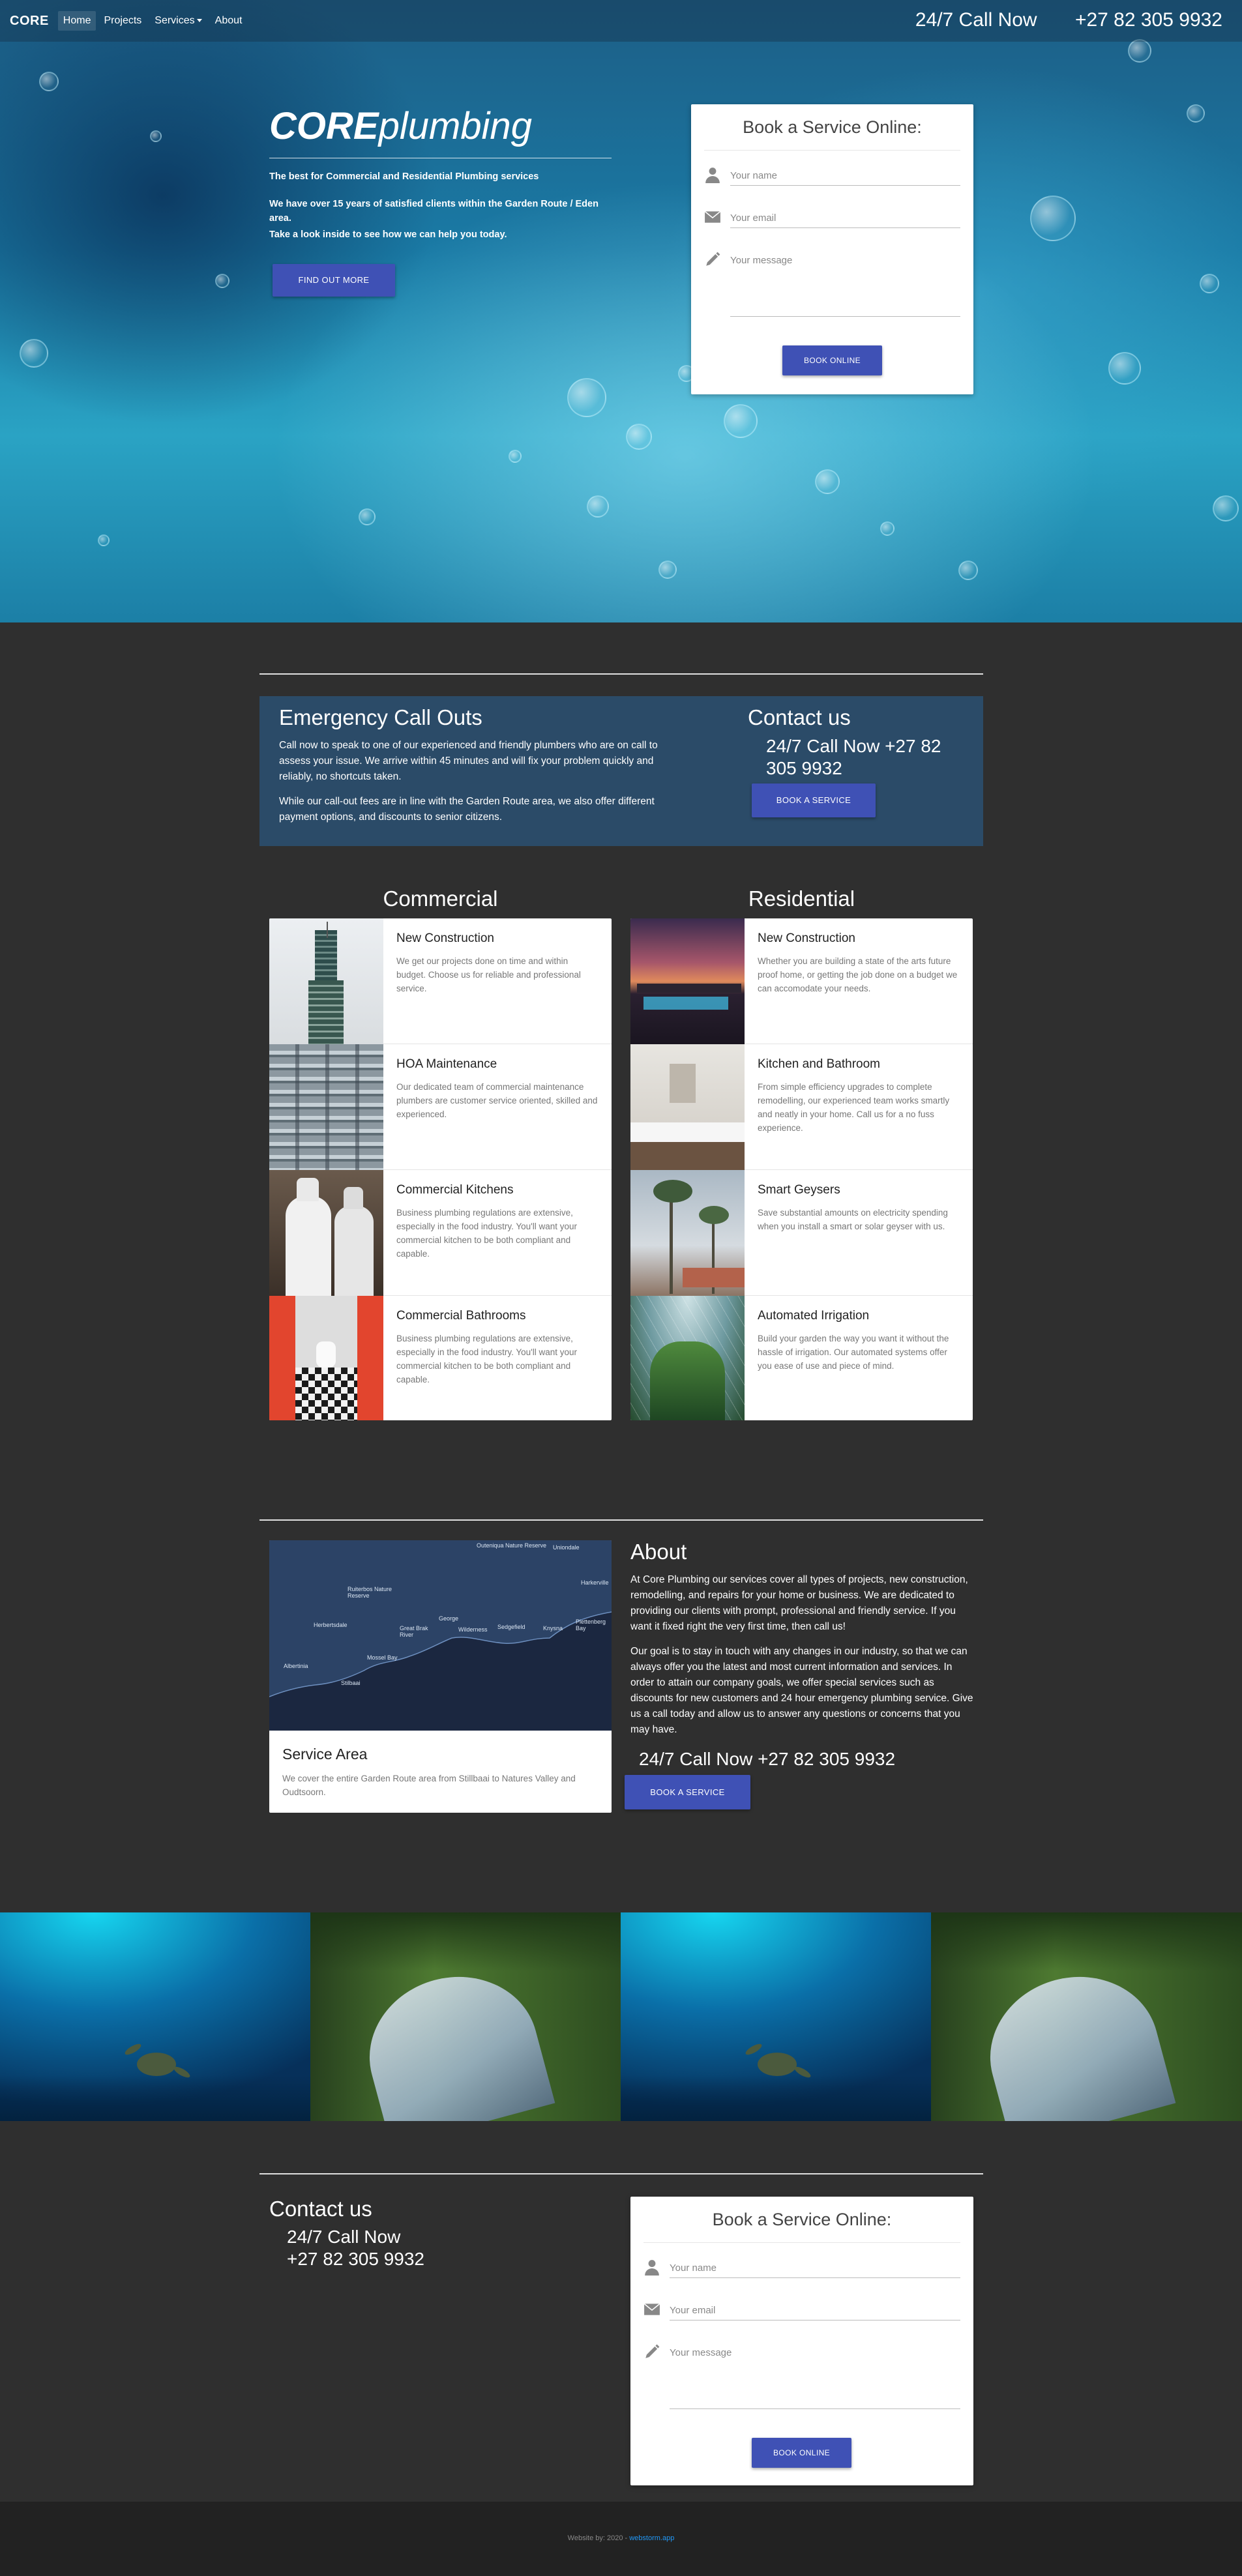  What do you see at coordinates (595, 1582) in the screenshot?
I see `map-label: Harkerville` at bounding box center [595, 1582].